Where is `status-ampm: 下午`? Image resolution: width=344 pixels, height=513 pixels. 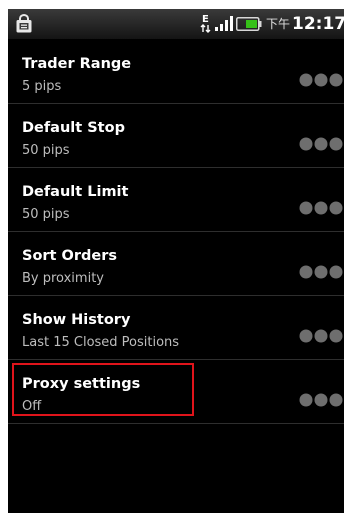
status-ampm: 下午 is located at coordinates (278, 24).